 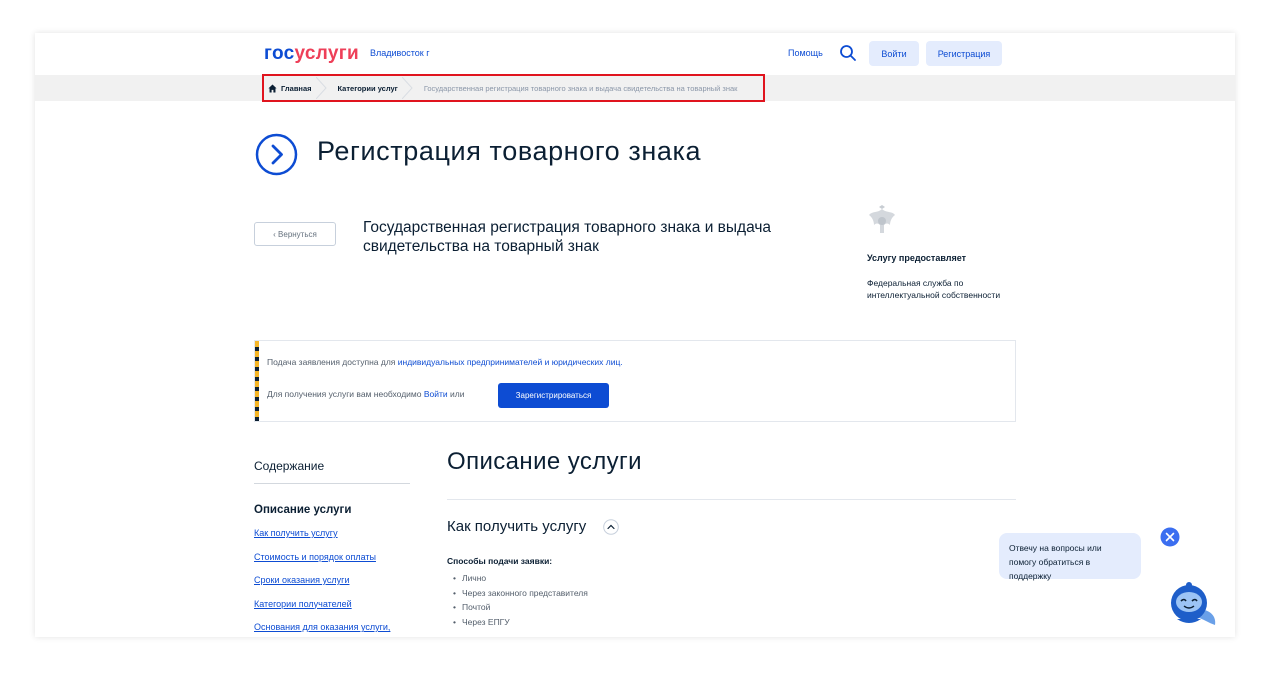 I want to click on toc-link: Стоимость и порядок оплаты, so click(x=322, y=564).